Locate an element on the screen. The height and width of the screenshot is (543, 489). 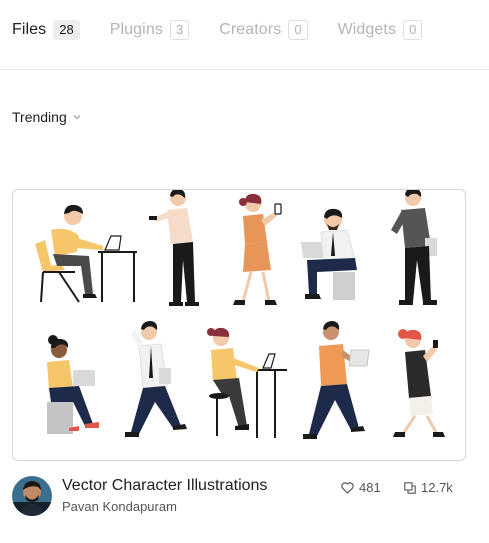
tab-widgets-label: Widgets is located at coordinates (367, 29).